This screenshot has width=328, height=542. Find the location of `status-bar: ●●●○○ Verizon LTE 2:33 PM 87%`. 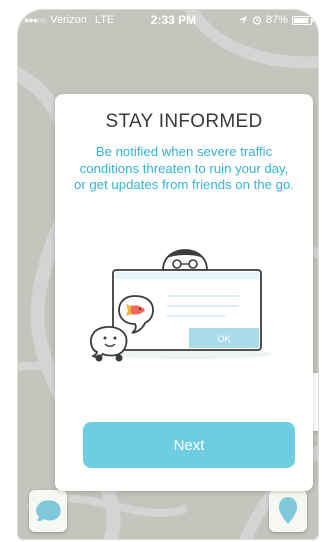

status-bar: ●●●○○ Verizon LTE 2:33 PM 87% is located at coordinates (168, 20).